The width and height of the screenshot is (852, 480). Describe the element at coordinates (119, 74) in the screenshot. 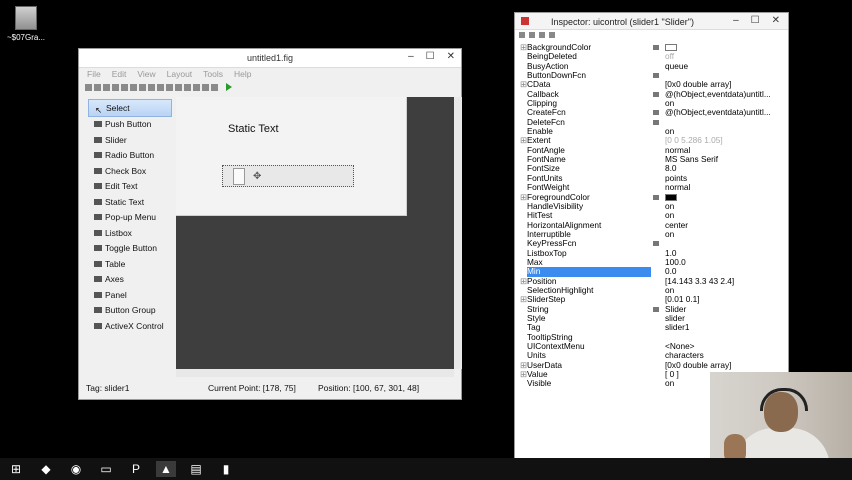

I see `menu-edit: Edit` at that location.